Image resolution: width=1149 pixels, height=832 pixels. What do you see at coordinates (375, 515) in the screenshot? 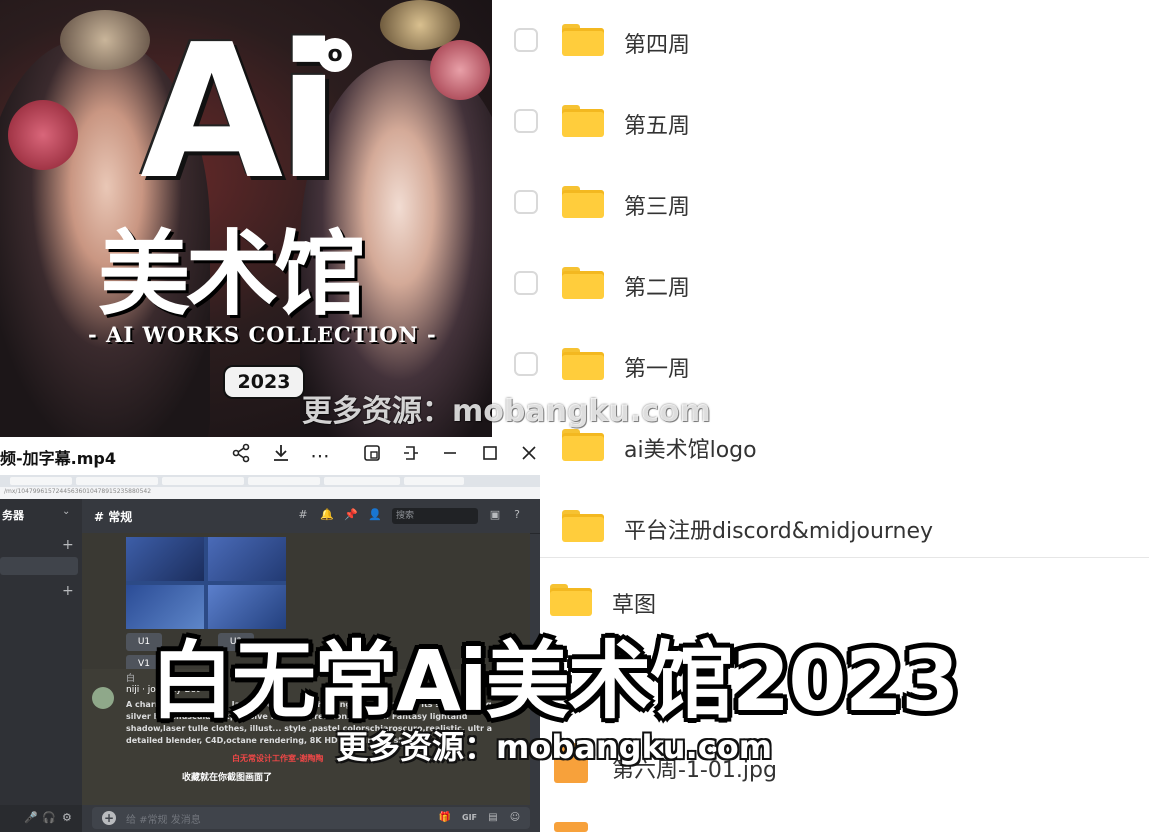
I see `members-icon: 👤` at bounding box center [375, 515].